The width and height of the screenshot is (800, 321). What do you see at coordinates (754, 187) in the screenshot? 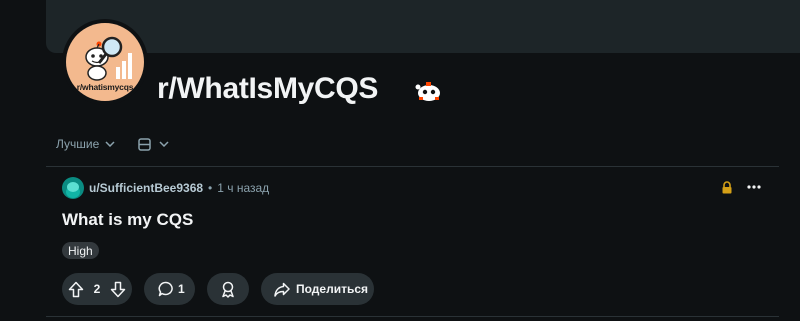
I see `more-options-icon` at bounding box center [754, 187].